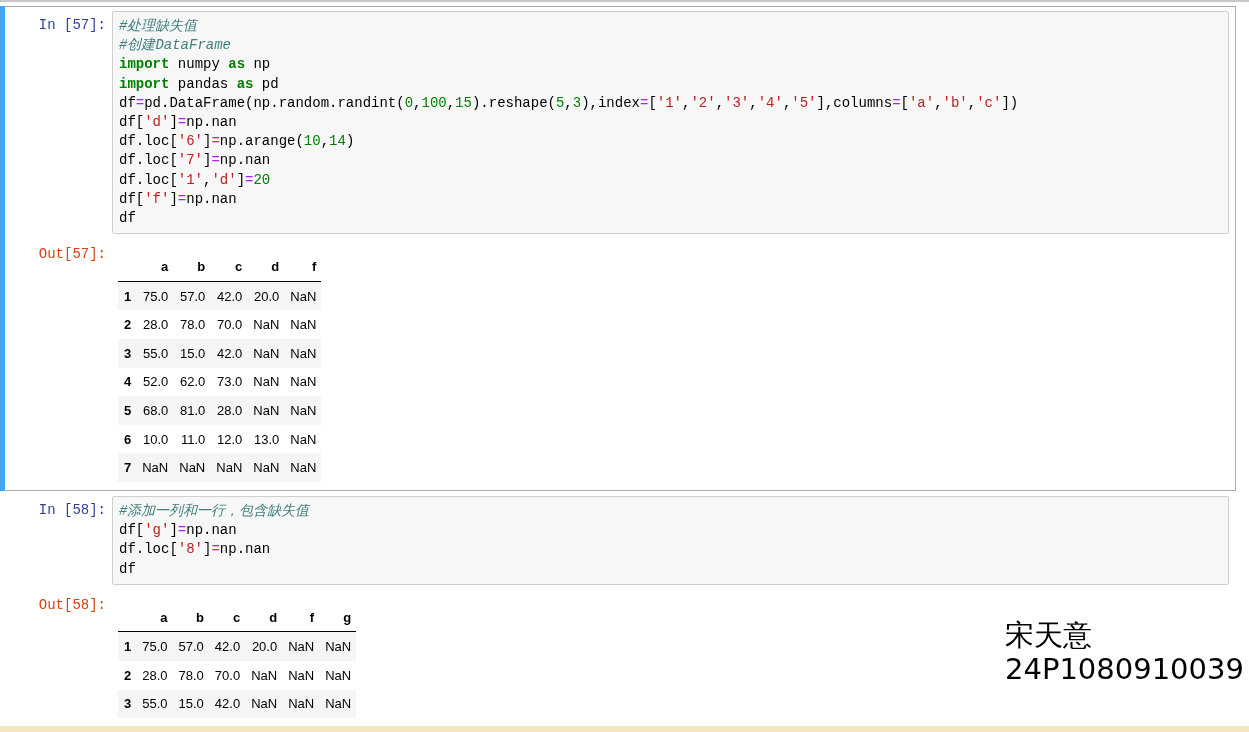 This screenshot has width=1249, height=732. Describe the element at coordinates (195, 161) in the screenshot. I see `code-line: df.loc['7']=np.nan` at that location.